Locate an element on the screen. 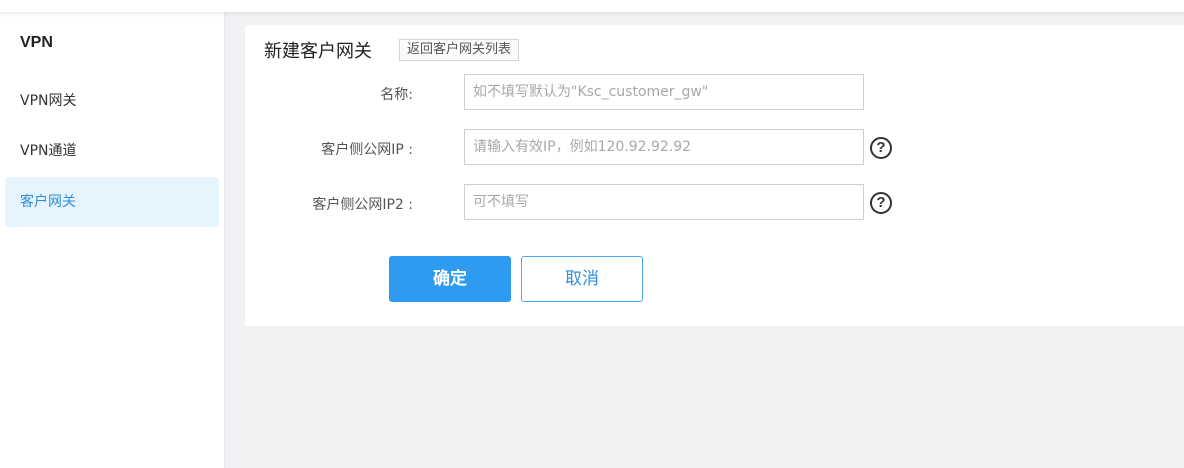  sidebar-item-customer-gateway: 客户网关 is located at coordinates (112, 202).